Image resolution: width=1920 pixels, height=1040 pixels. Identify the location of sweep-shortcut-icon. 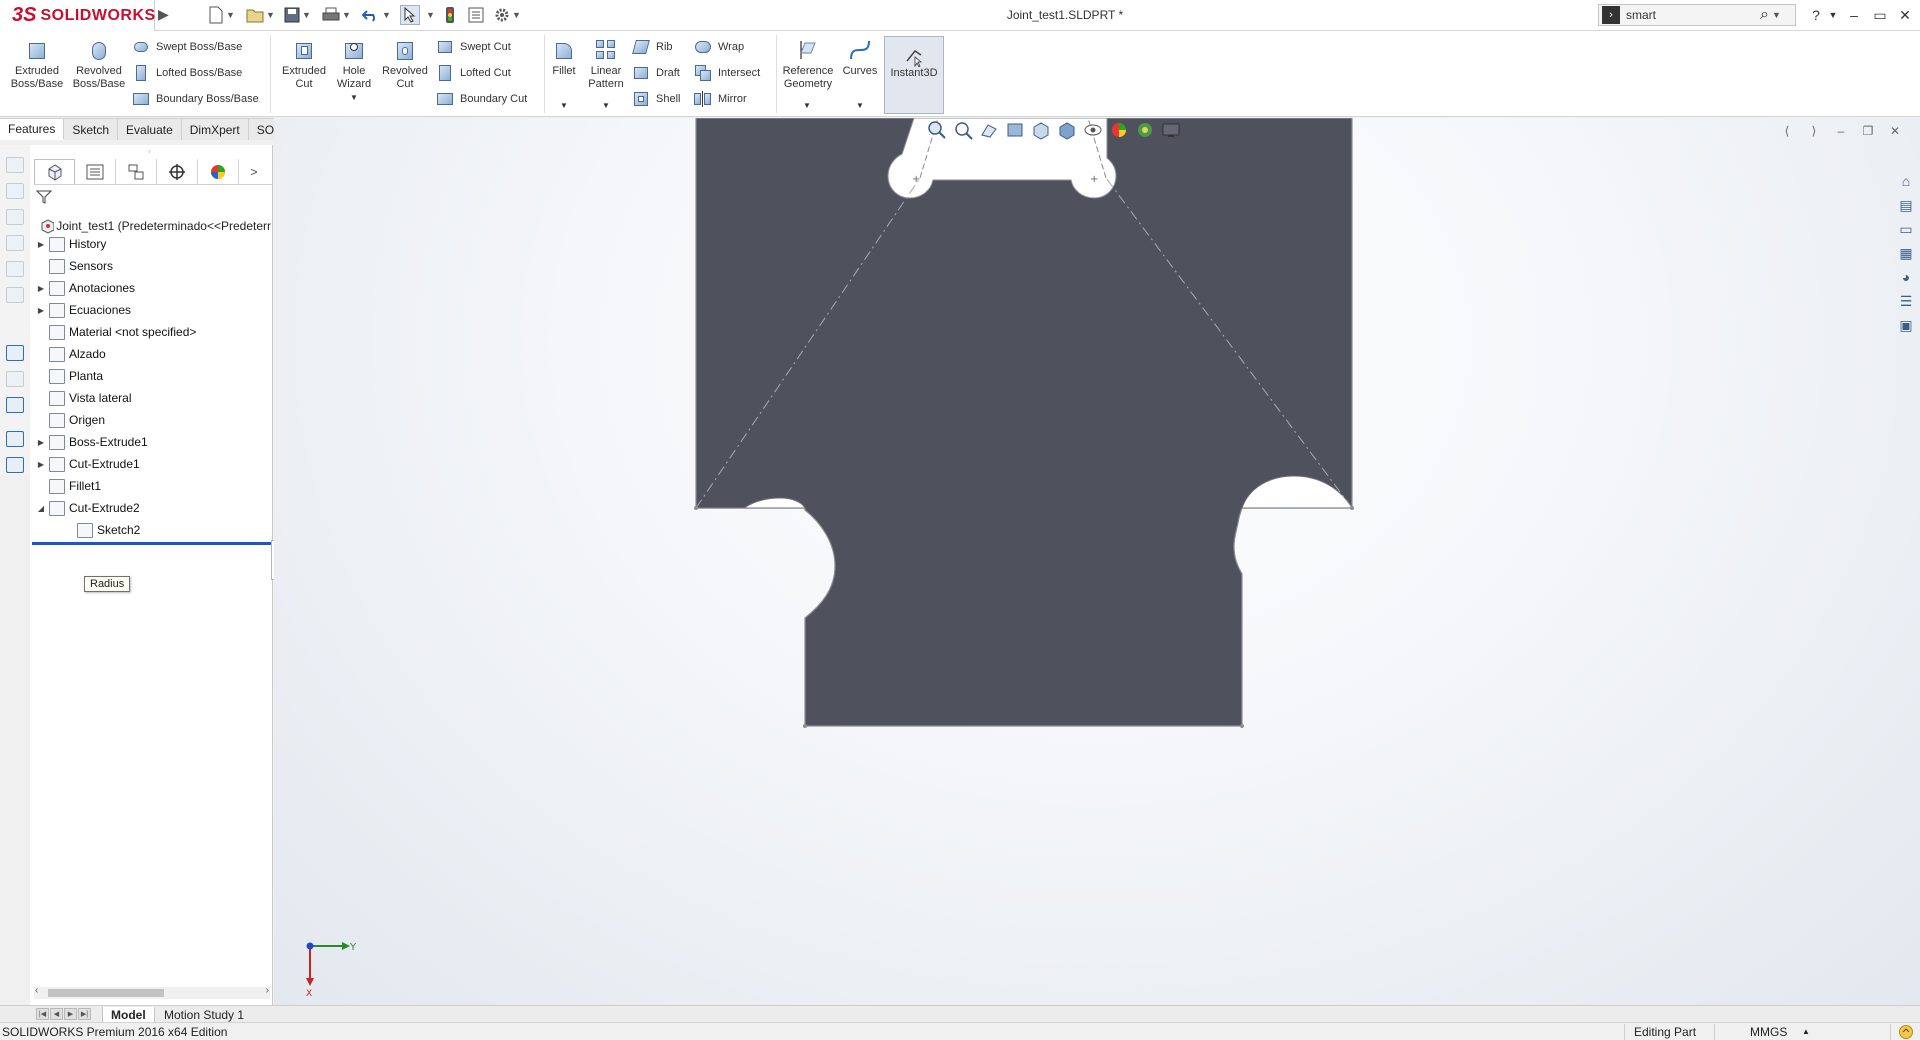
(15, 217).